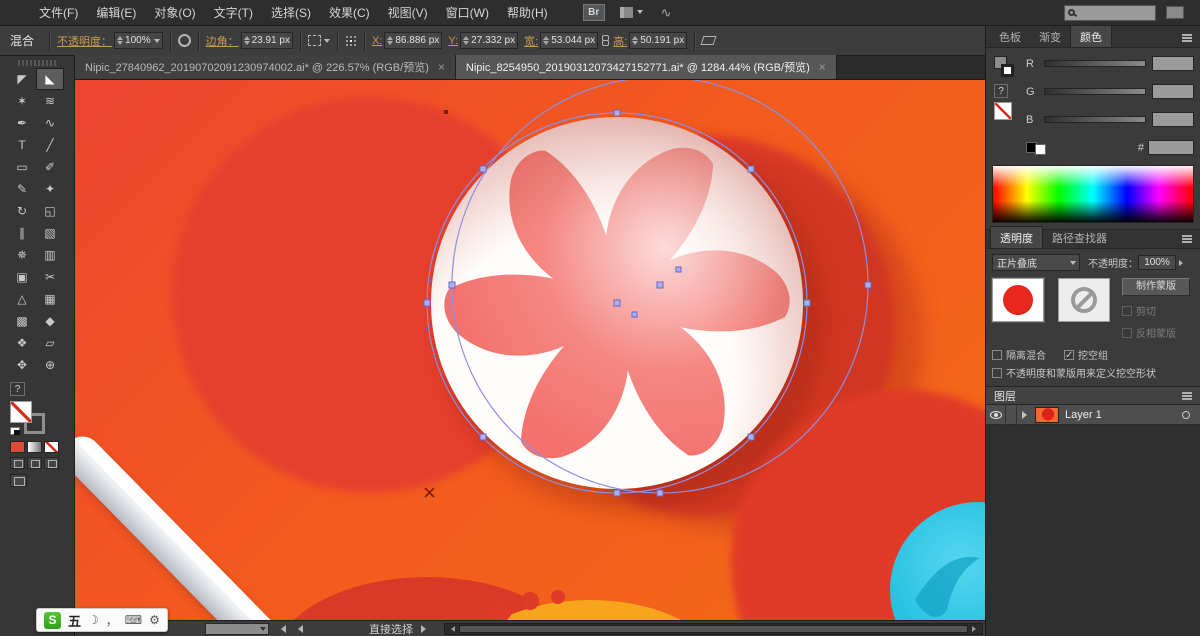 The height and width of the screenshot is (636, 1200). I want to click on panel-grip, so click(37, 63).